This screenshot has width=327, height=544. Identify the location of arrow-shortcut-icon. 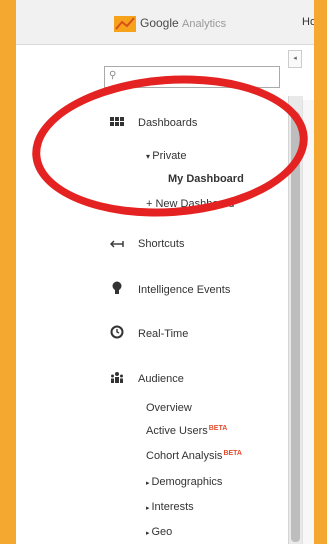
(117, 244).